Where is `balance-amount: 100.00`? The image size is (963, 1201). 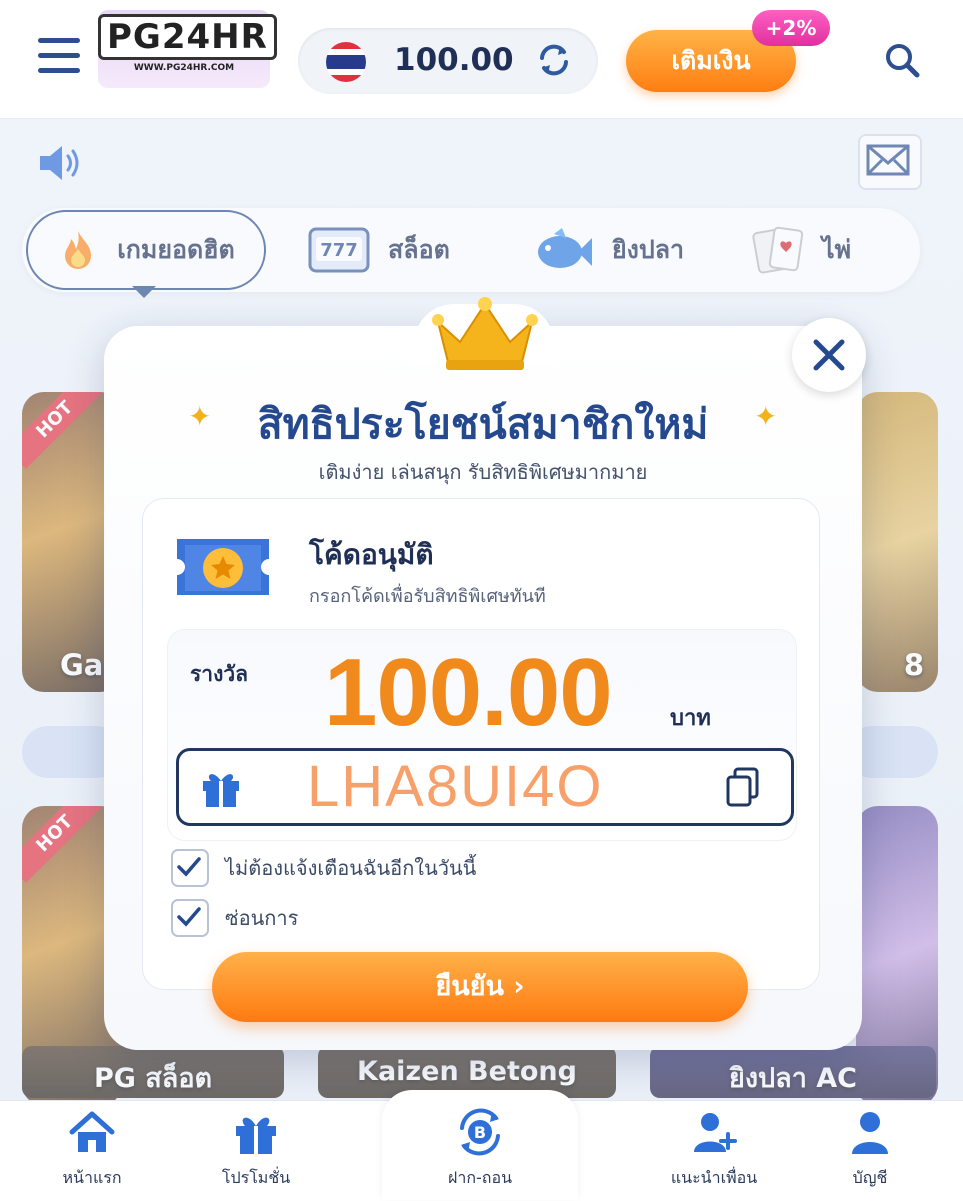
balance-amount: 100.00 is located at coordinates (454, 60).